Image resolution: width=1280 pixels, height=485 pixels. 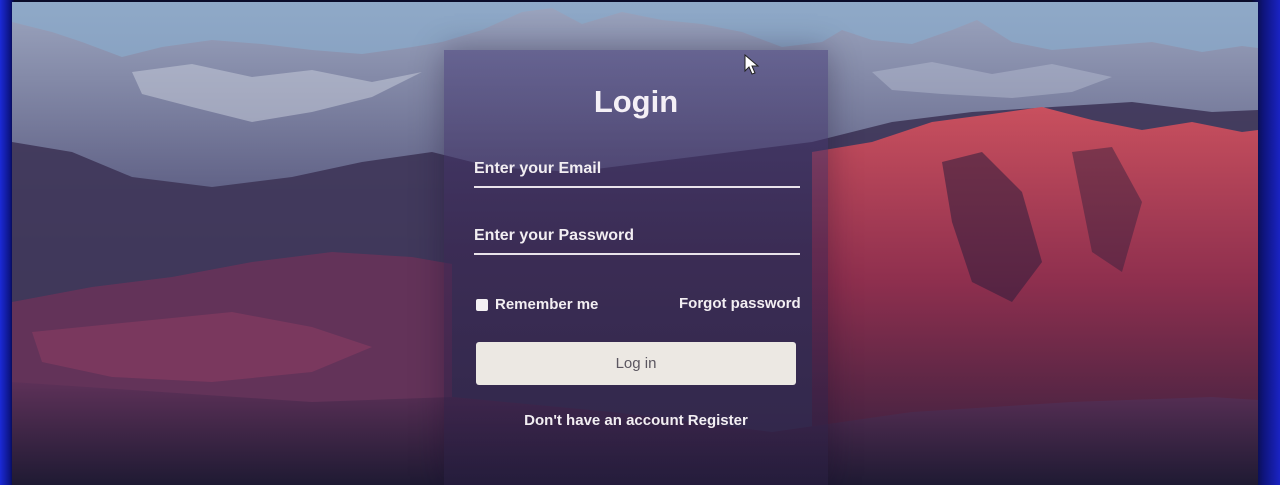 I want to click on register-link: Register, so click(x=718, y=420).